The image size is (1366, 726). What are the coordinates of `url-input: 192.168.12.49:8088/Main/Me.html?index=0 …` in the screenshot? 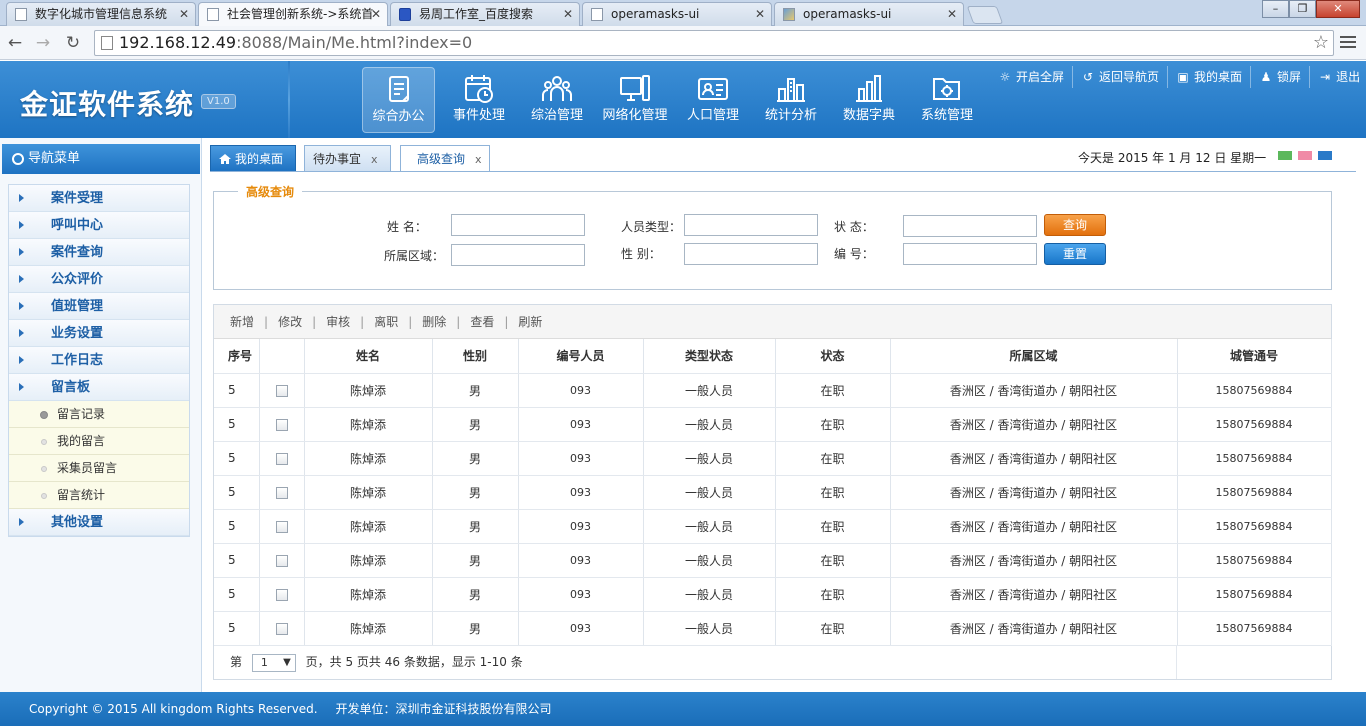 It's located at (714, 43).